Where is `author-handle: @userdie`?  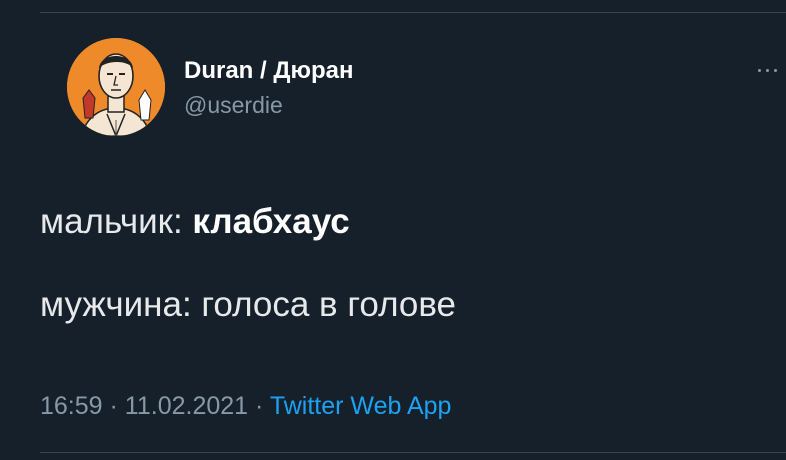
author-handle: @userdie is located at coordinates (268, 105).